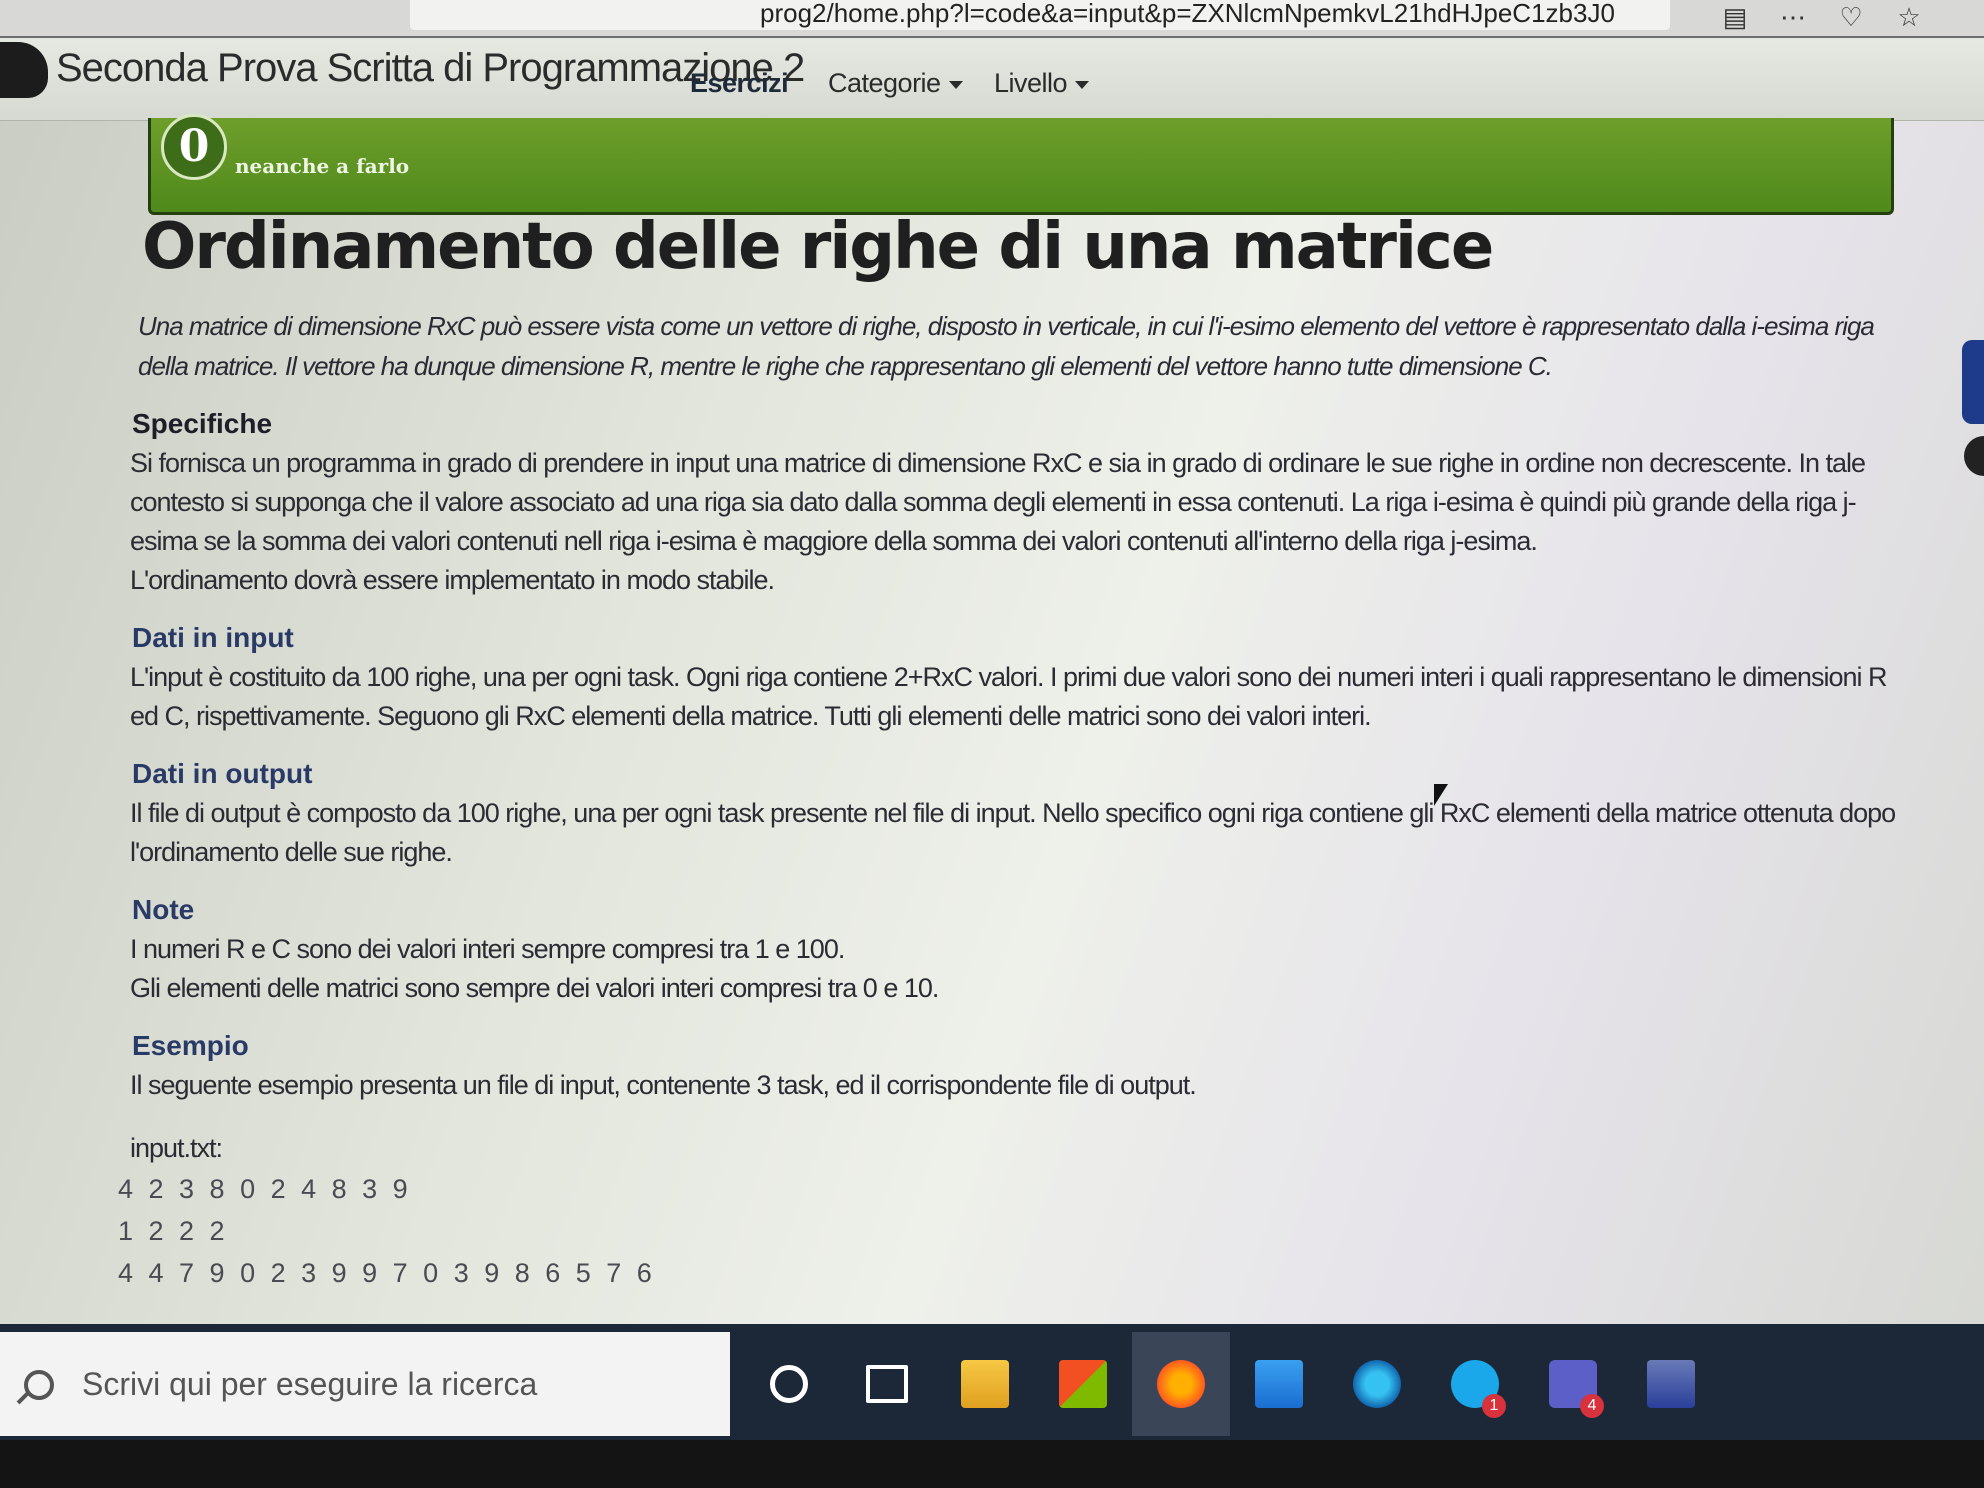 This screenshot has height=1488, width=1984. I want to click on skype-button: 1, so click(1475, 1384).